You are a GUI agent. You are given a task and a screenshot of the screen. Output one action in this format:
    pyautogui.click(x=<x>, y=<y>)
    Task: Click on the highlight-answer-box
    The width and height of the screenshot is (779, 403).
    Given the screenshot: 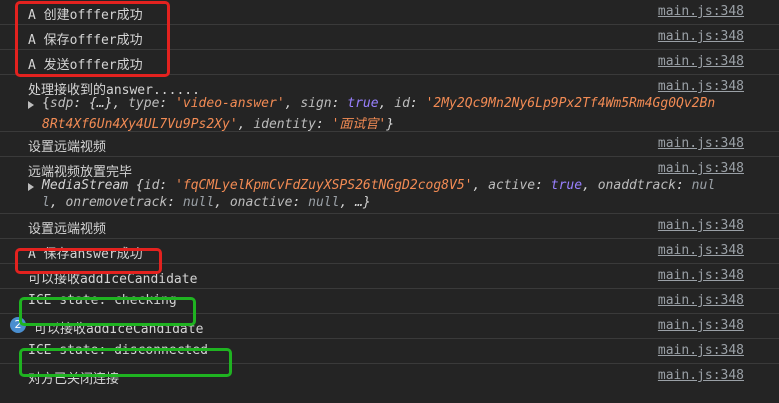 What is the action you would take?
    pyautogui.click(x=88, y=261)
    